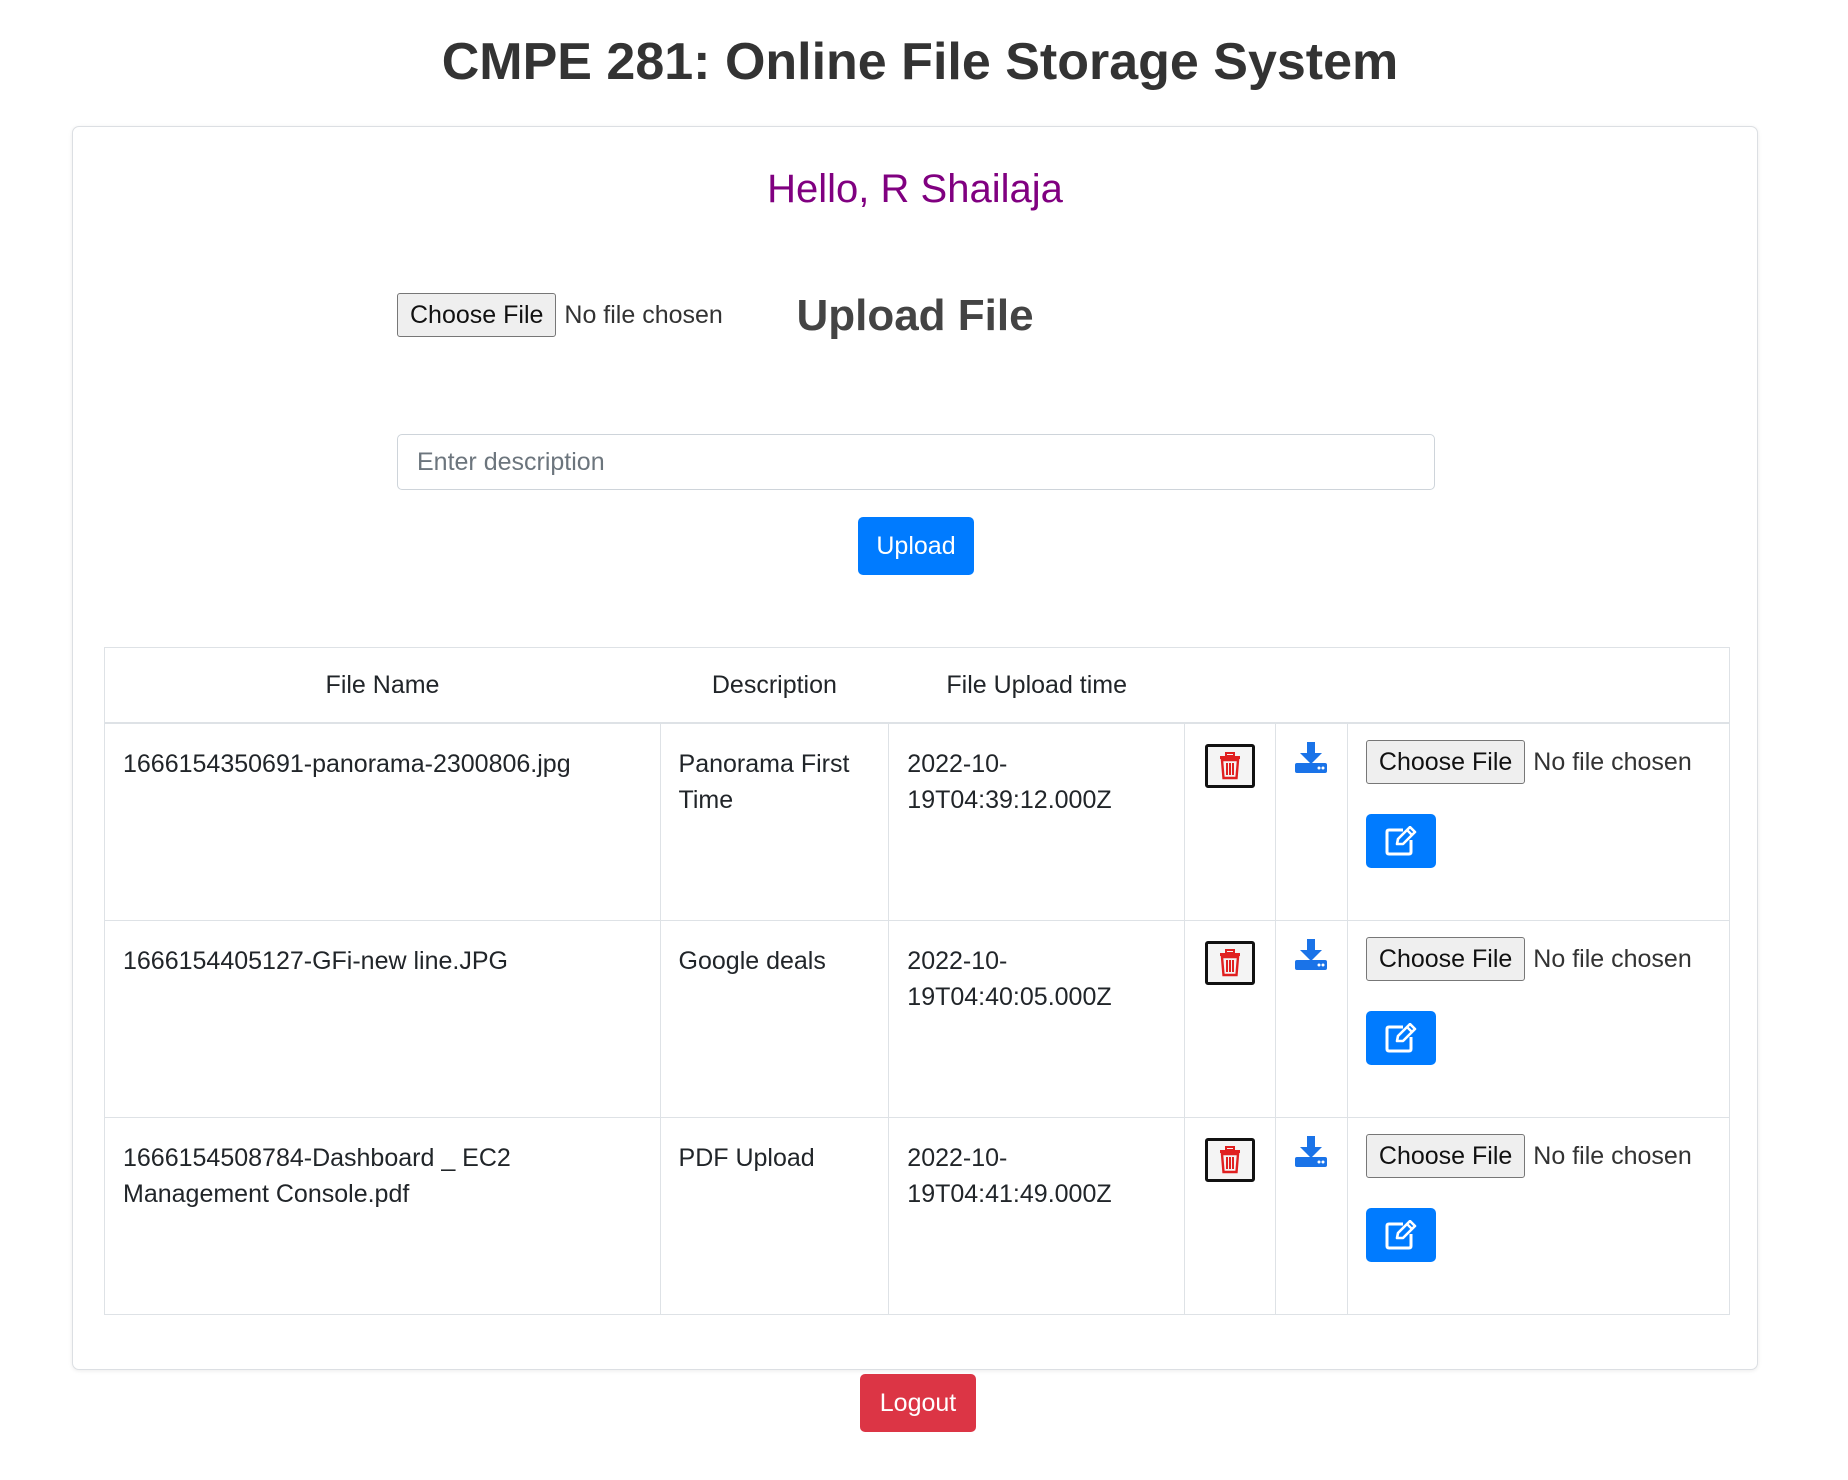  What do you see at coordinates (915, 315) in the screenshot?
I see `upload-heading: Upload File` at bounding box center [915, 315].